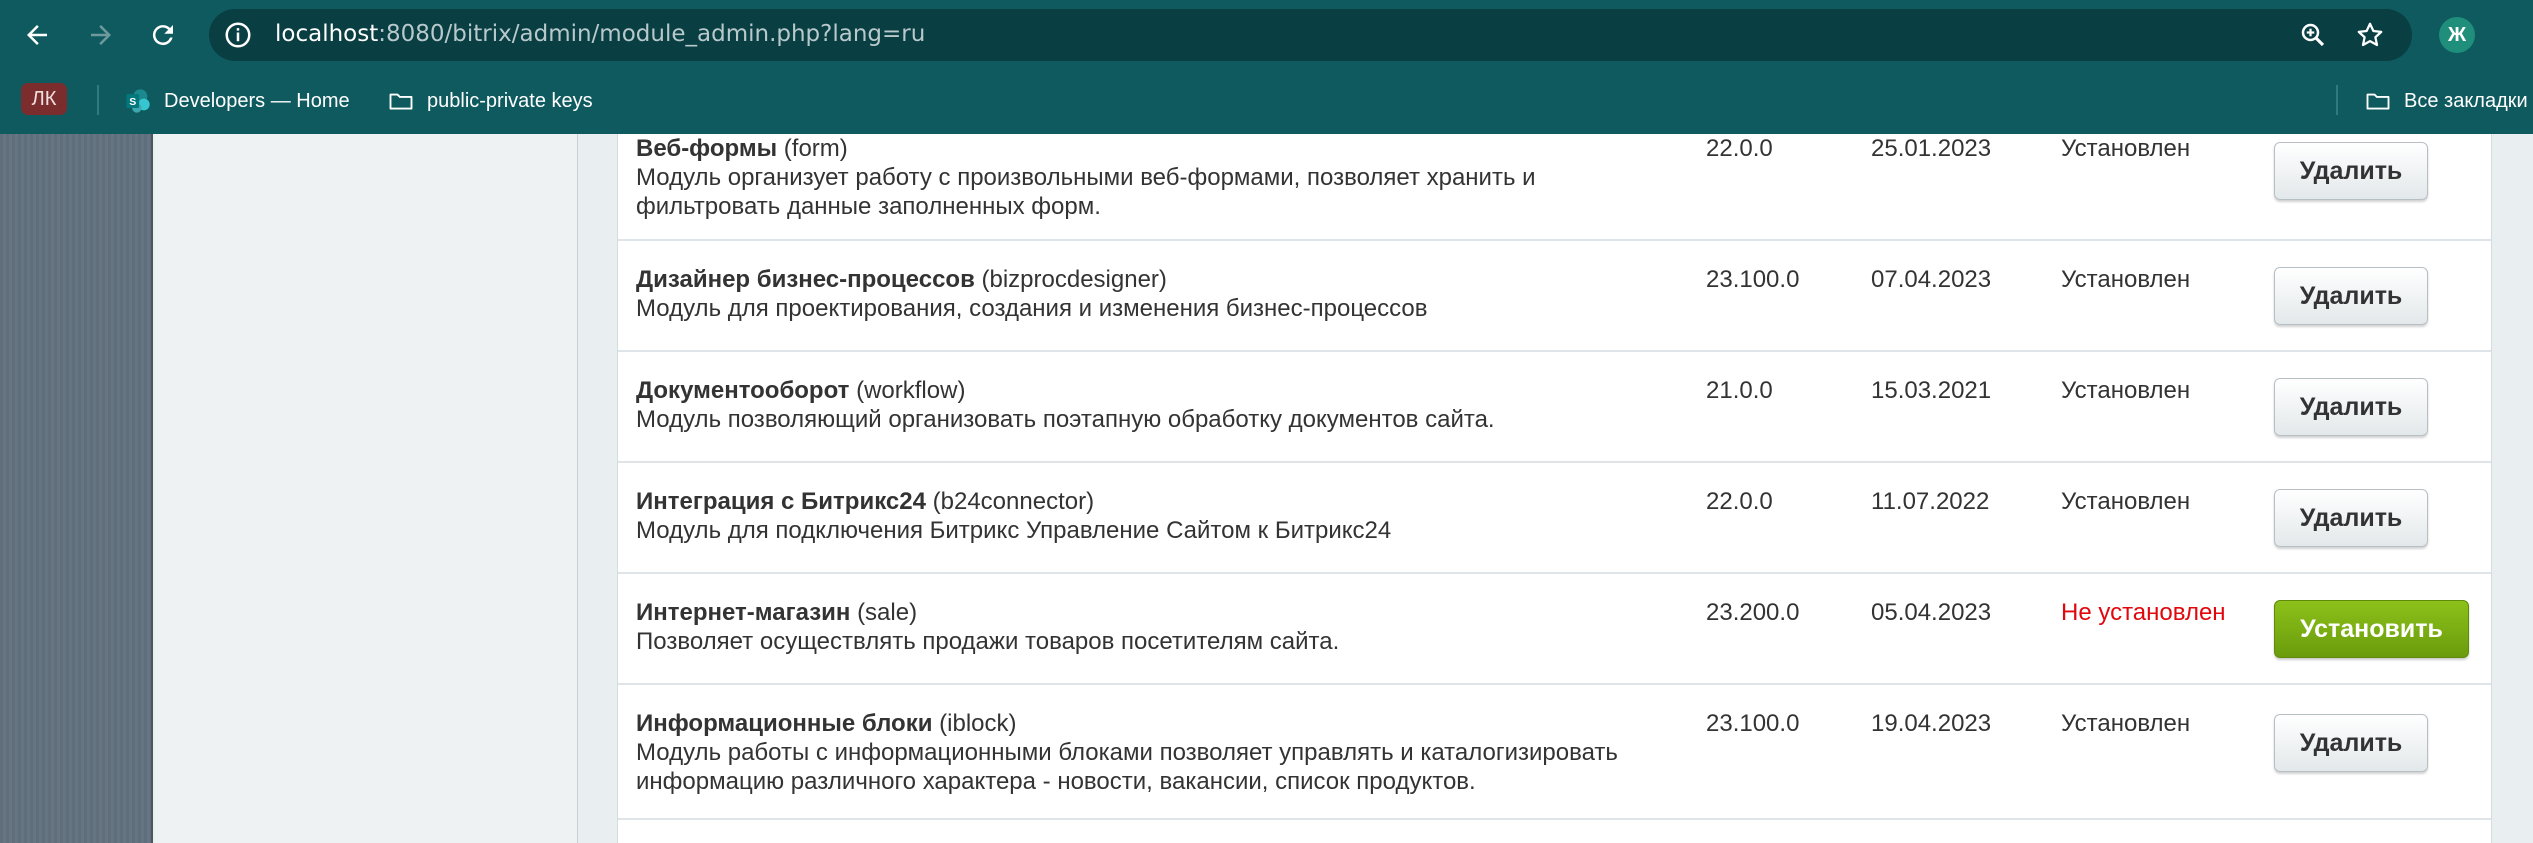  I want to click on arrow-left-icon, so click(37, 35).